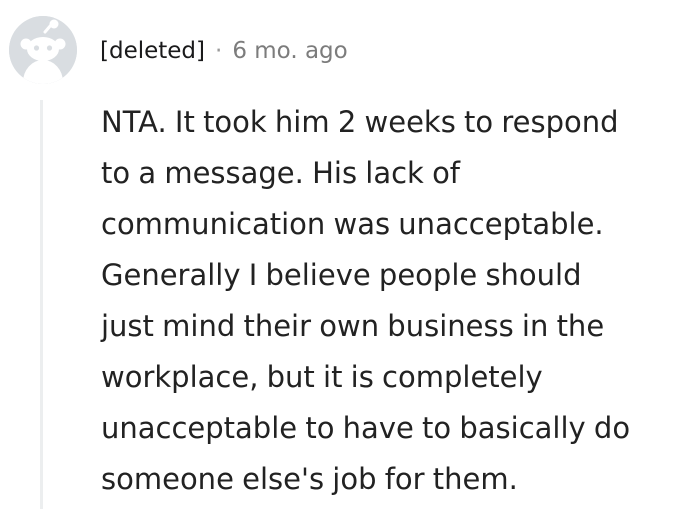 The height and width of the screenshot is (509, 700). I want to click on deleted-user-avatar-icon, so click(43, 50).